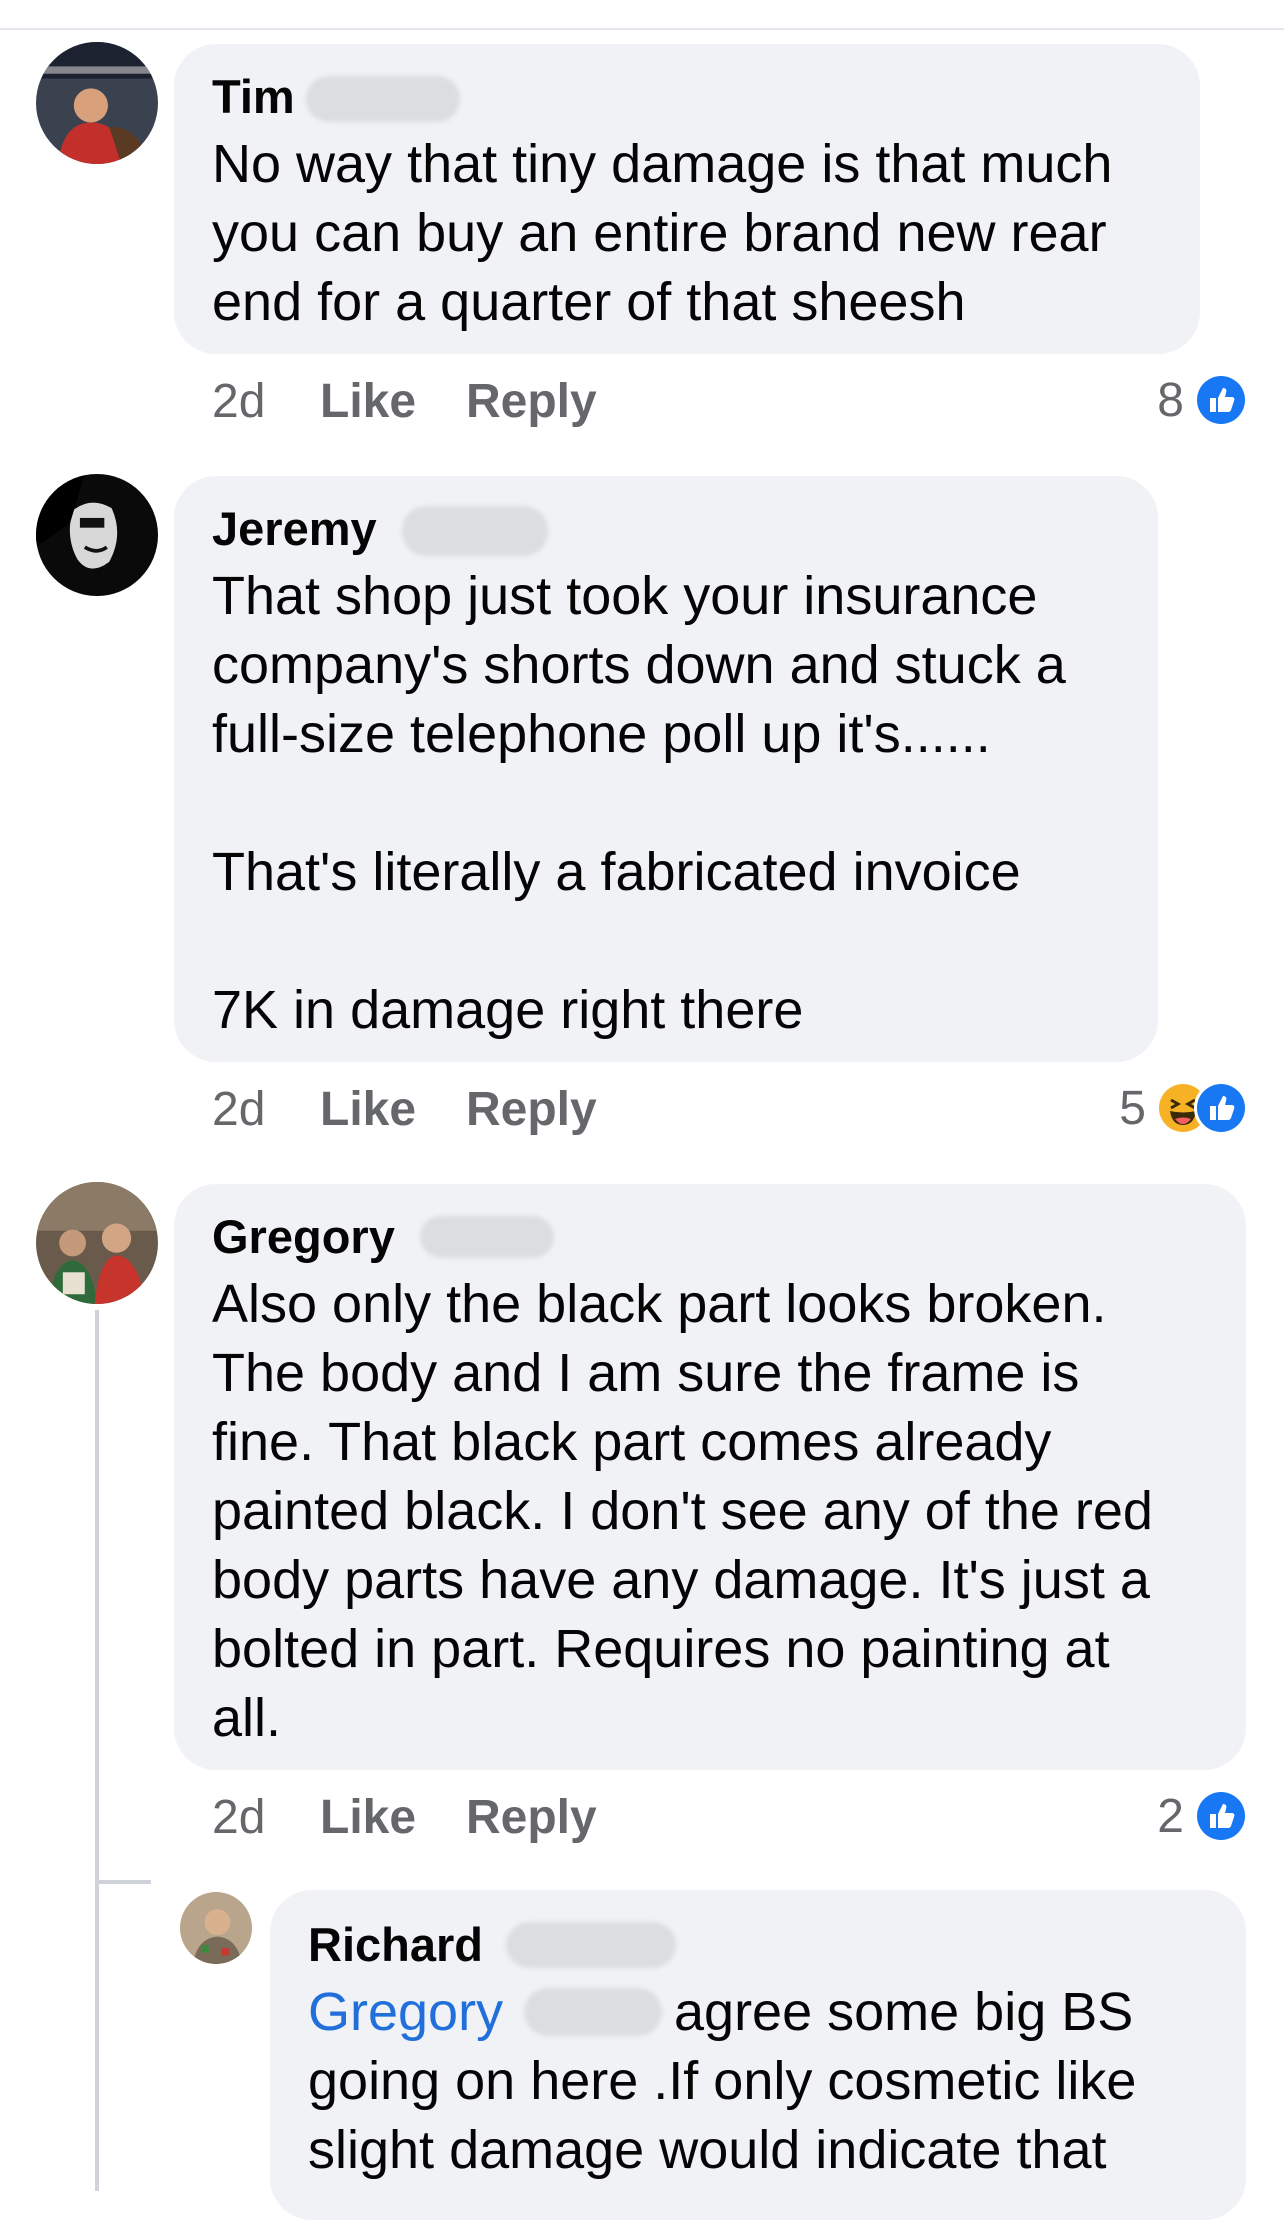 This screenshot has height=2220, width=1284. I want to click on replier-name: Richard, so click(395, 1945).